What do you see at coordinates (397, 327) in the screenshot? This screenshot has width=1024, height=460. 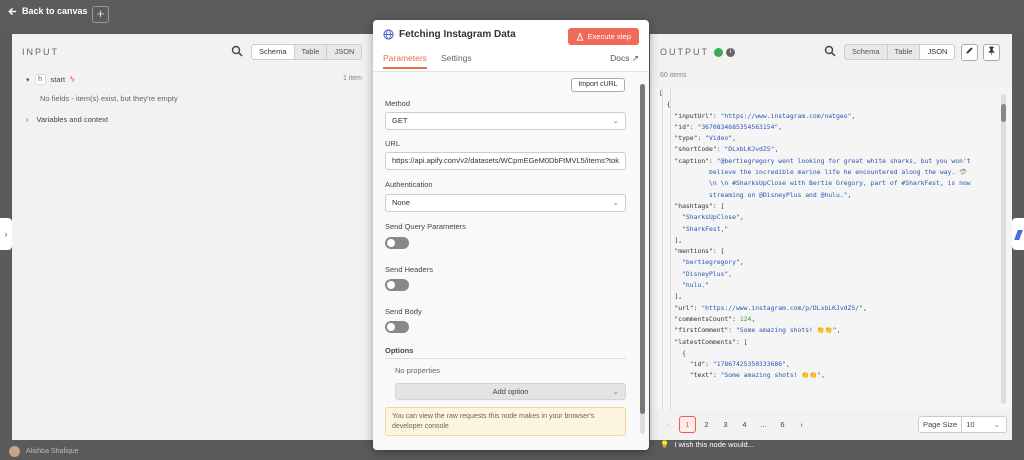 I see `send-body-toggle` at bounding box center [397, 327].